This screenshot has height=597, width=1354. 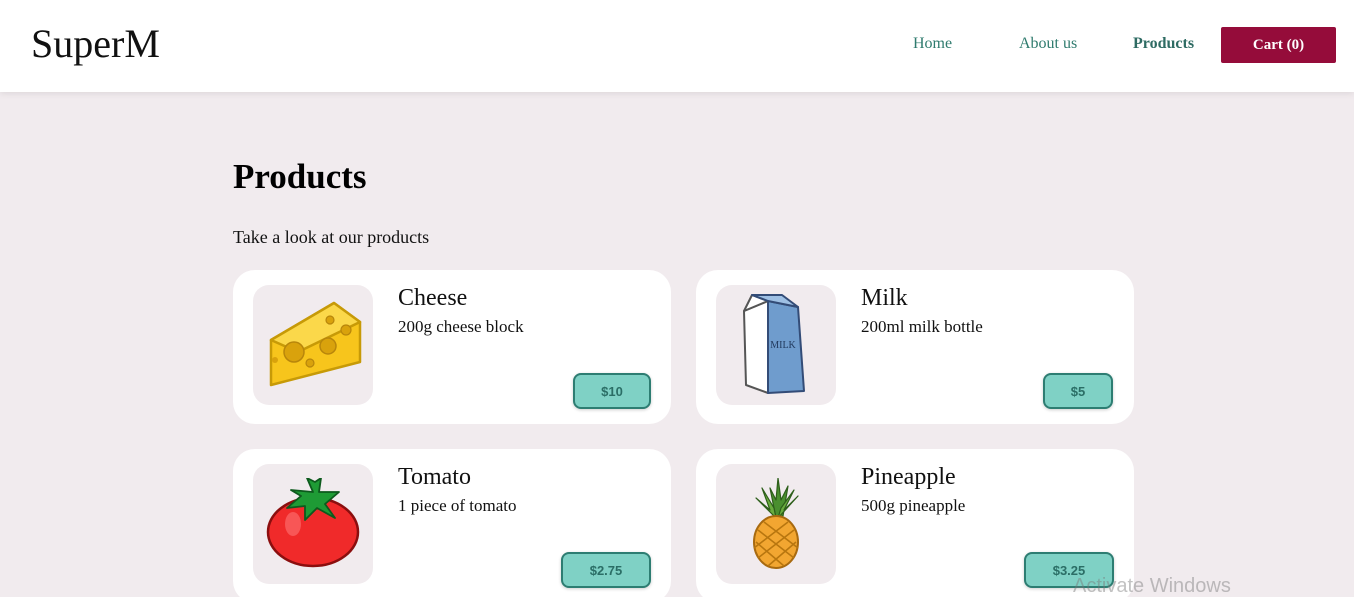 I want to click on product-description: 500g pineapple, so click(x=913, y=505).